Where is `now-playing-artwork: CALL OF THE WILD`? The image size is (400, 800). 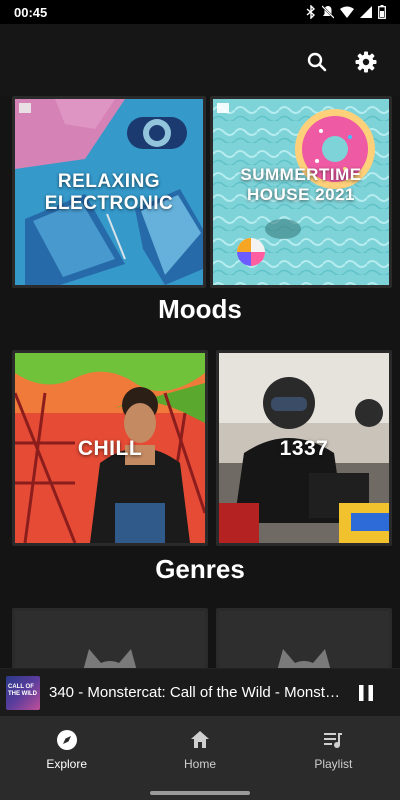 now-playing-artwork: CALL OF THE WILD is located at coordinates (23, 692).